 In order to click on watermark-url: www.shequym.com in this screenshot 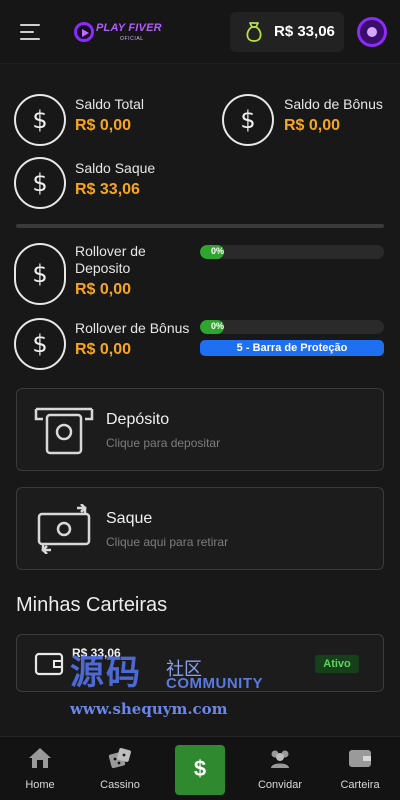, I will do `click(149, 709)`.